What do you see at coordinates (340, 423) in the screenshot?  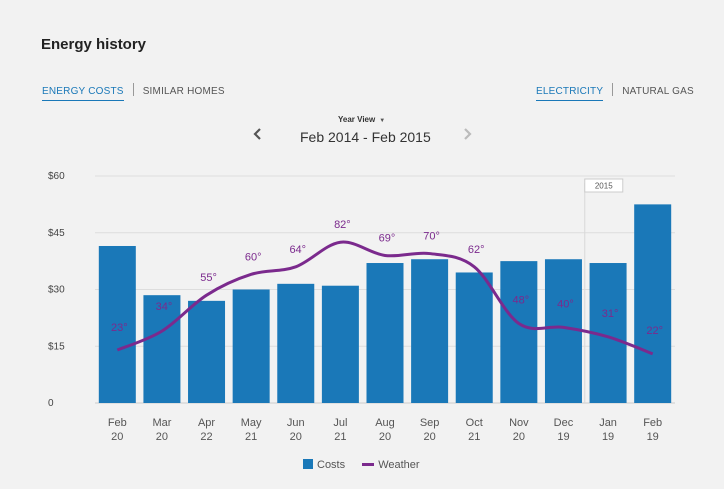 I see `x-tick-month: Jul` at bounding box center [340, 423].